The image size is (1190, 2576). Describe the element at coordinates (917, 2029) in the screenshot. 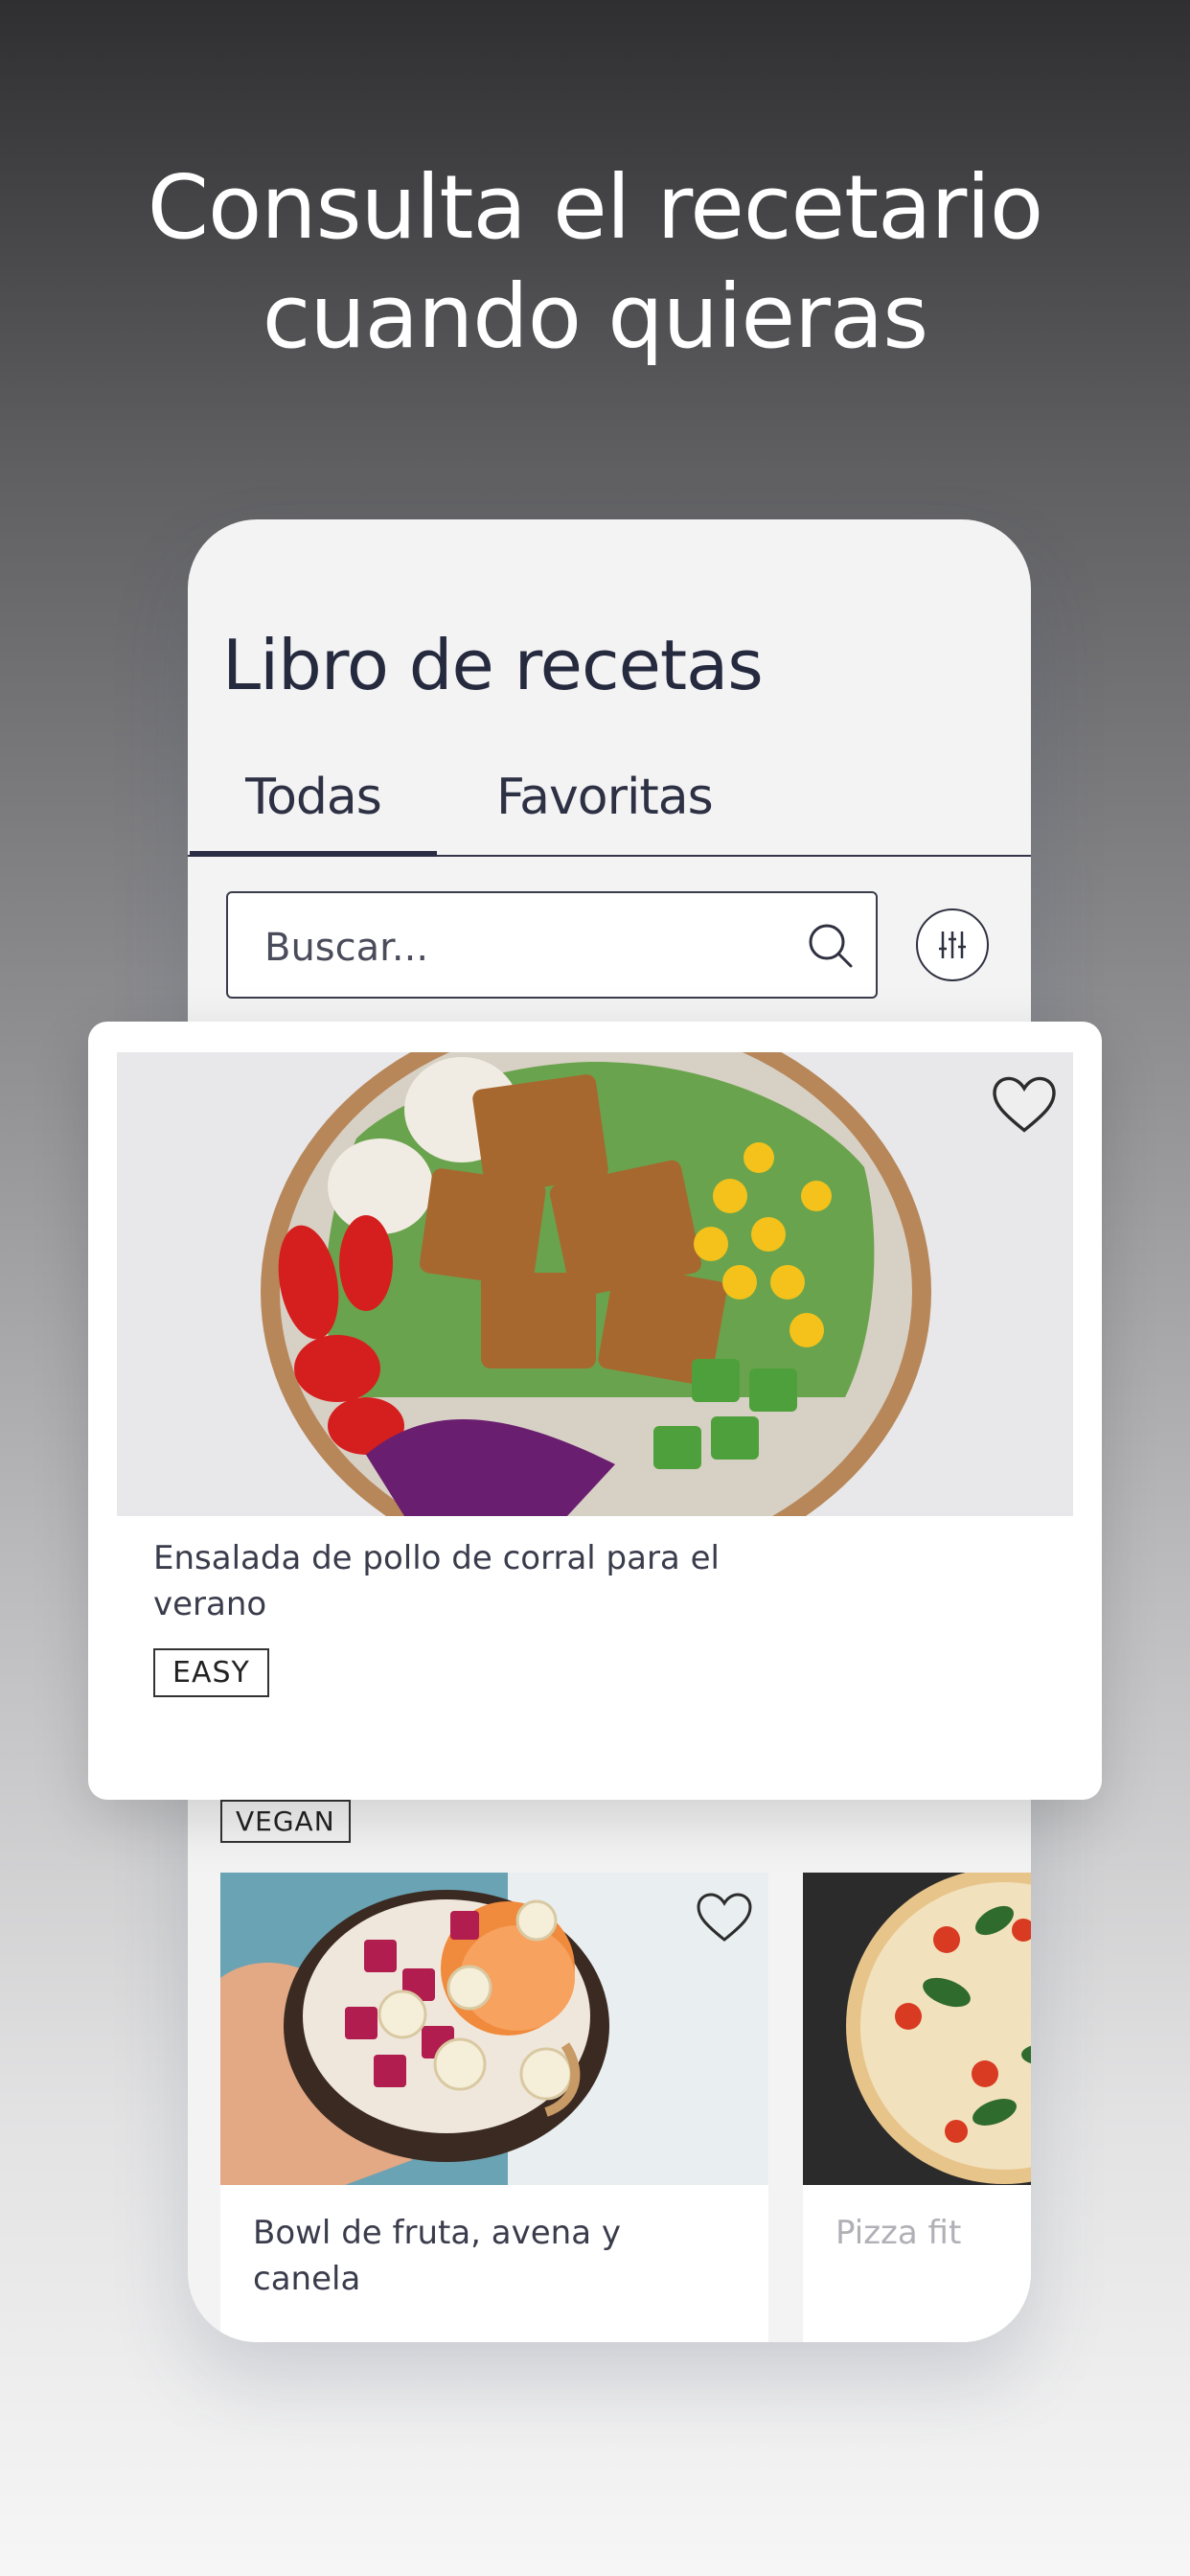

I see `pizza-image` at that location.